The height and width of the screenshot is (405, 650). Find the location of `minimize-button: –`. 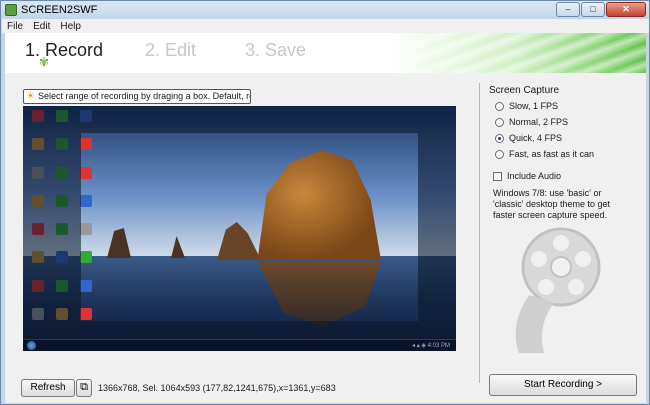

minimize-button: – is located at coordinates (568, 9).